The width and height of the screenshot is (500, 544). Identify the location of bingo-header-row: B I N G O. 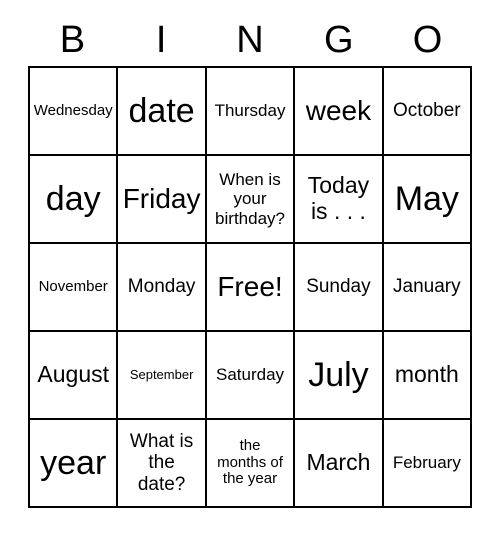
(250, 40).